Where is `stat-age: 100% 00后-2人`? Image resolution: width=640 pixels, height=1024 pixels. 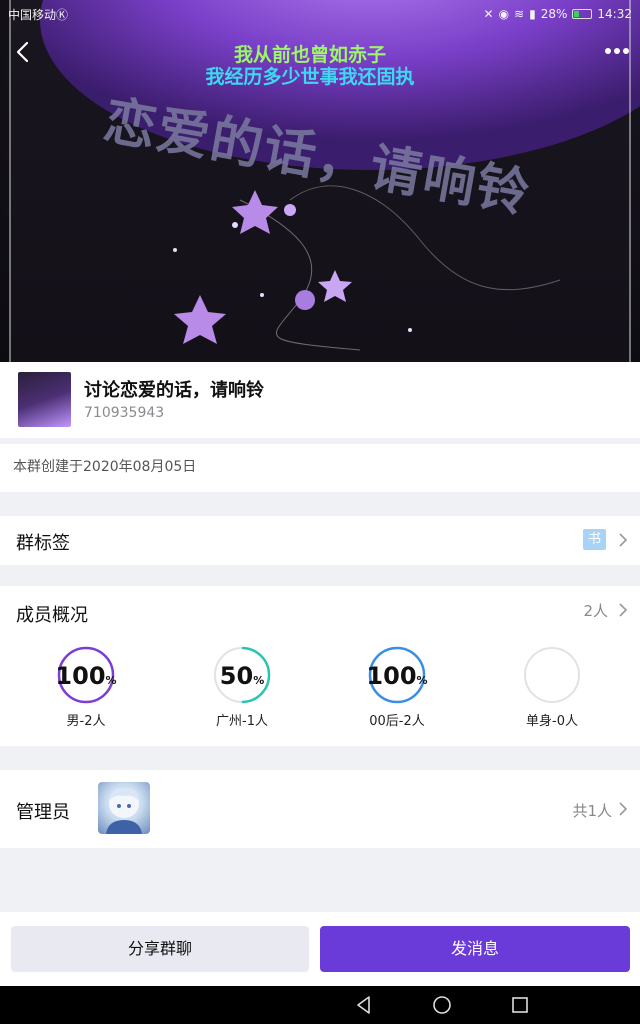
stat-age: 100% 00后-2人 is located at coordinates (397, 687).